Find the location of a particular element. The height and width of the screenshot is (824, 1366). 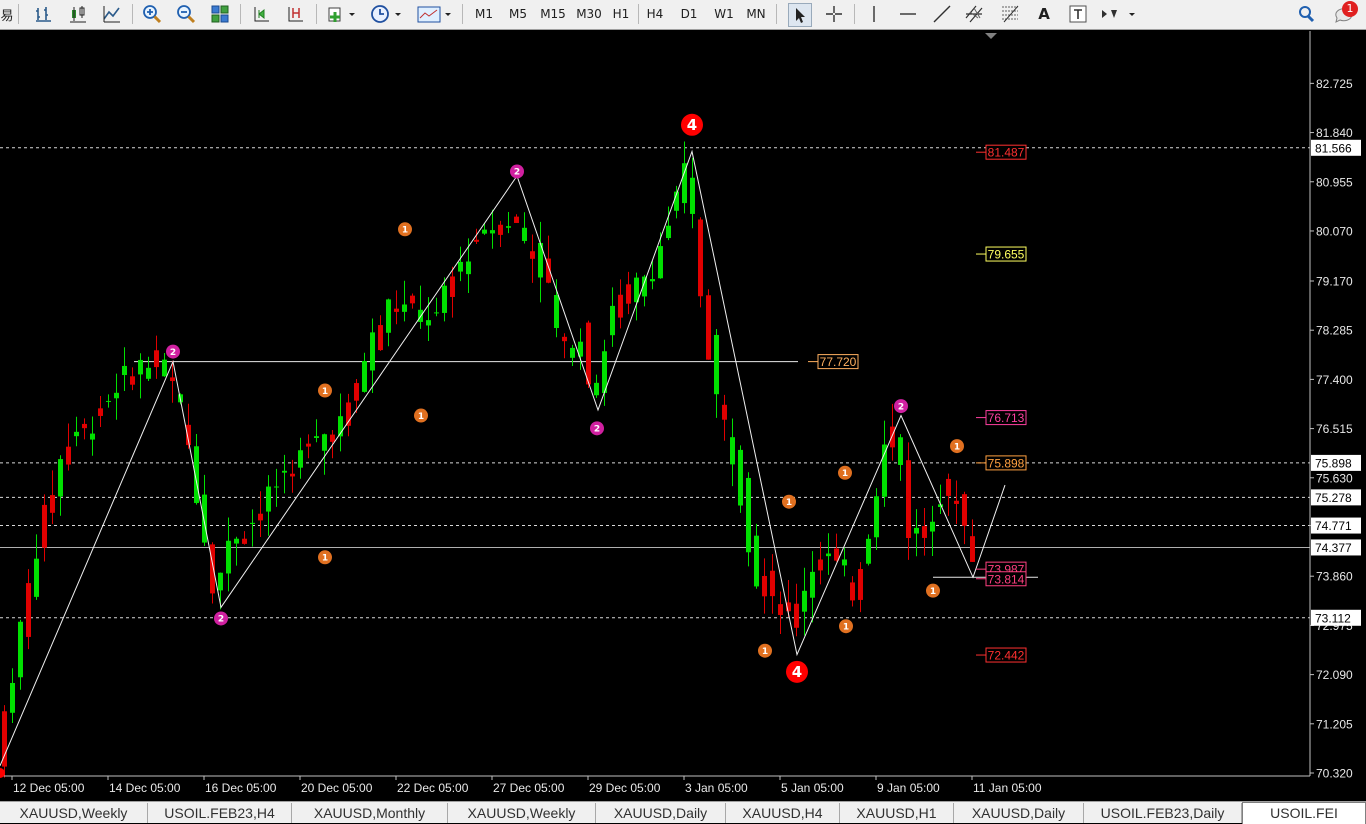

tab-xauusd-h4: XAUUSD,H4 is located at coordinates (783, 813).